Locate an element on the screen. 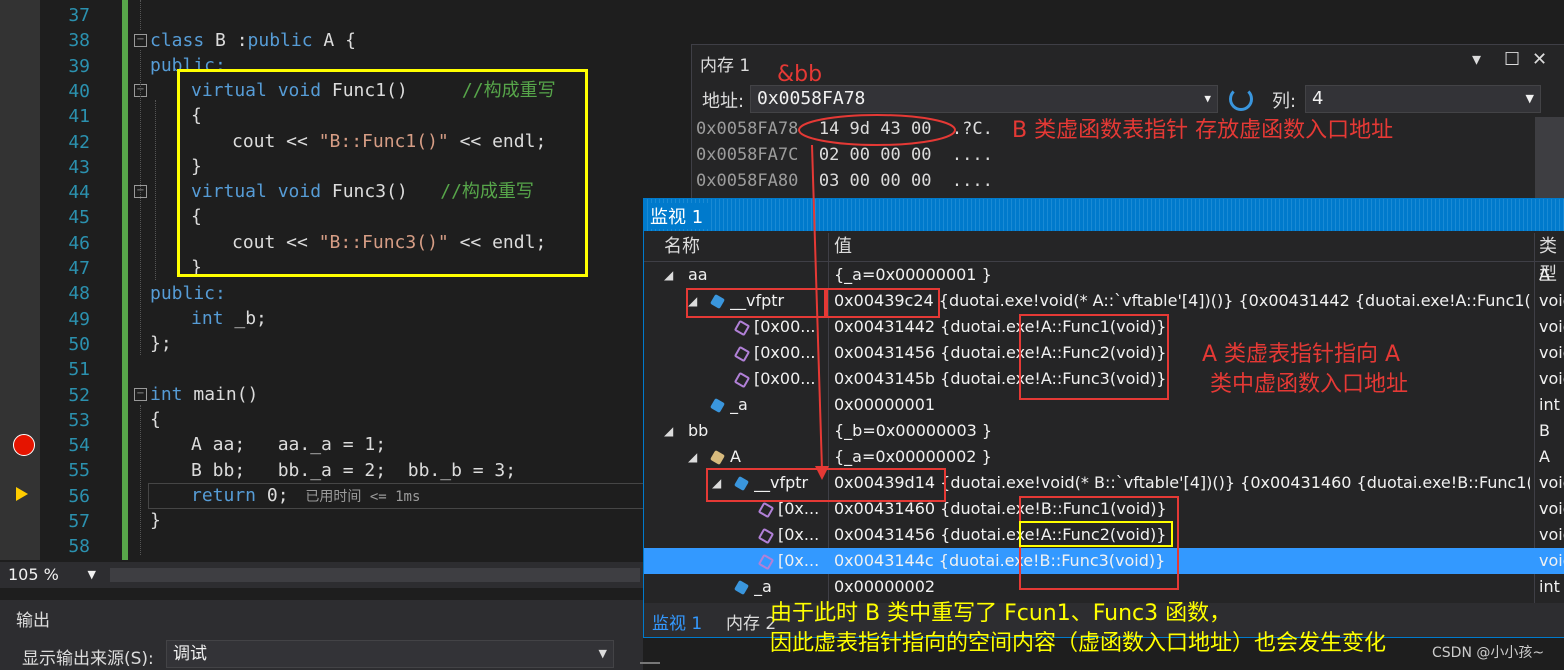 Image resolution: width=1564 pixels, height=670 pixels. annotation-a-vptr-2: 类中虚函数入口地址 is located at coordinates (1309, 384).